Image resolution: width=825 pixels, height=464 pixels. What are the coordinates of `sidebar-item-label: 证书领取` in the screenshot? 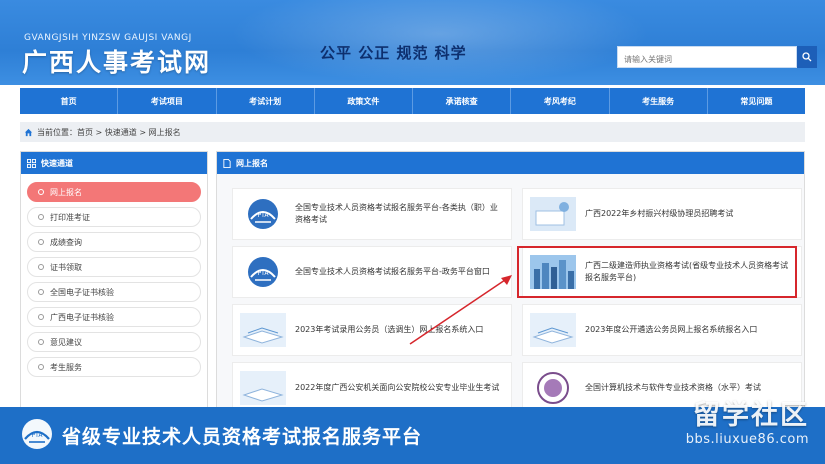 It's located at (66, 267).